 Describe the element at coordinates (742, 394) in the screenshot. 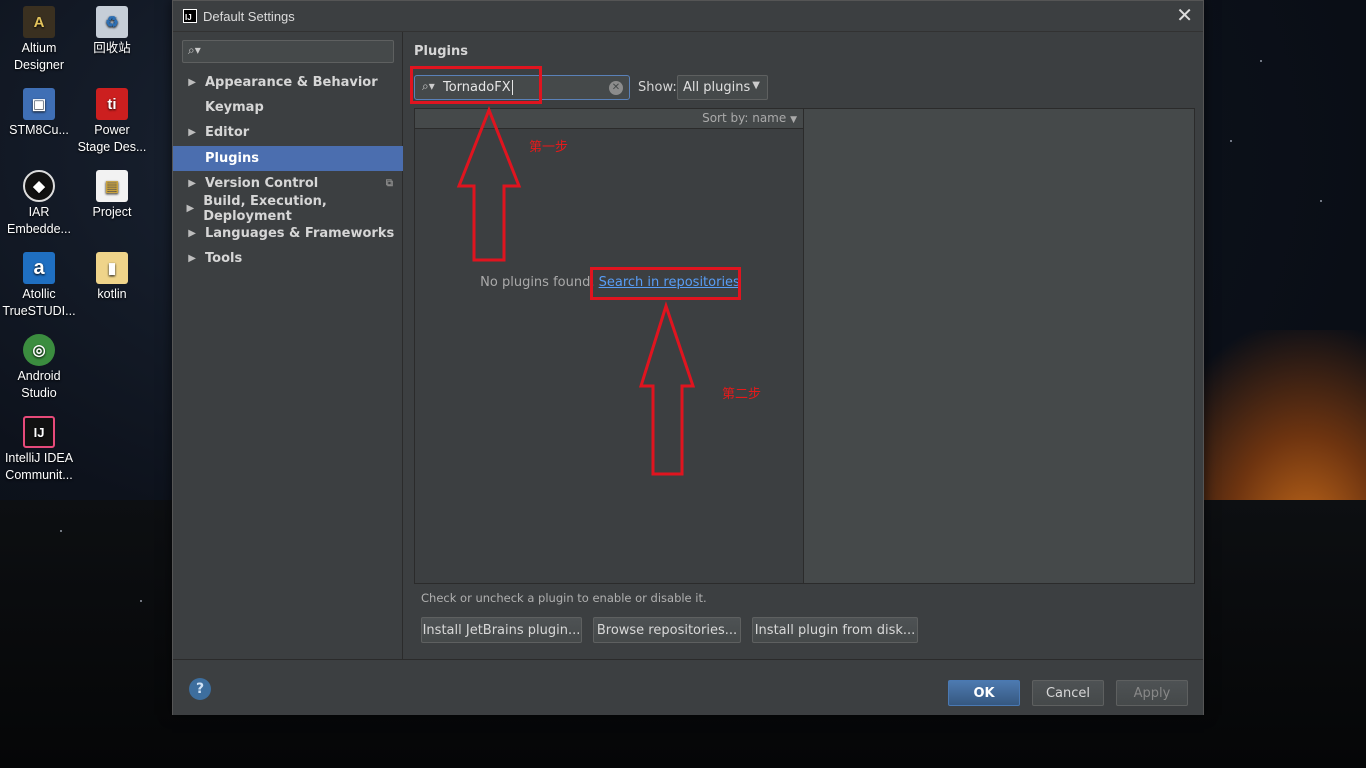

I see `annotation-step2-label: 第二步` at that location.